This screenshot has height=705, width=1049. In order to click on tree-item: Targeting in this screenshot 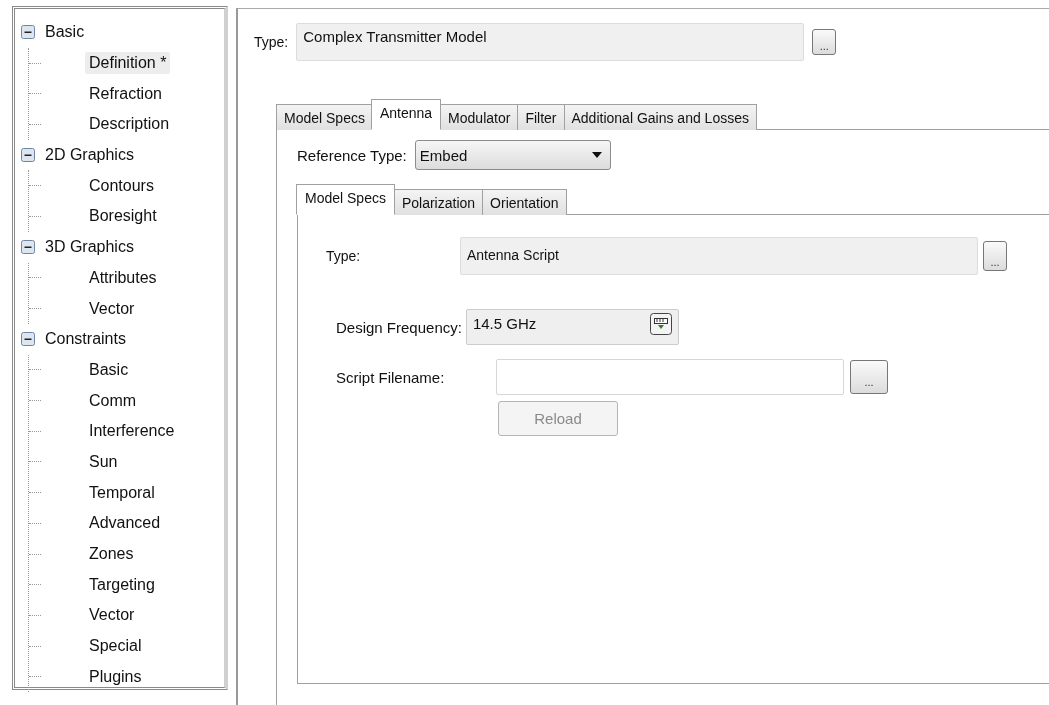, I will do `click(122, 584)`.